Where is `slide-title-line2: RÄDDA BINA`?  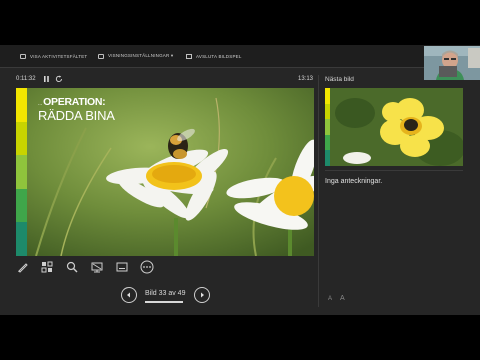 slide-title-line2: RÄDDA BINA is located at coordinates (76, 115).